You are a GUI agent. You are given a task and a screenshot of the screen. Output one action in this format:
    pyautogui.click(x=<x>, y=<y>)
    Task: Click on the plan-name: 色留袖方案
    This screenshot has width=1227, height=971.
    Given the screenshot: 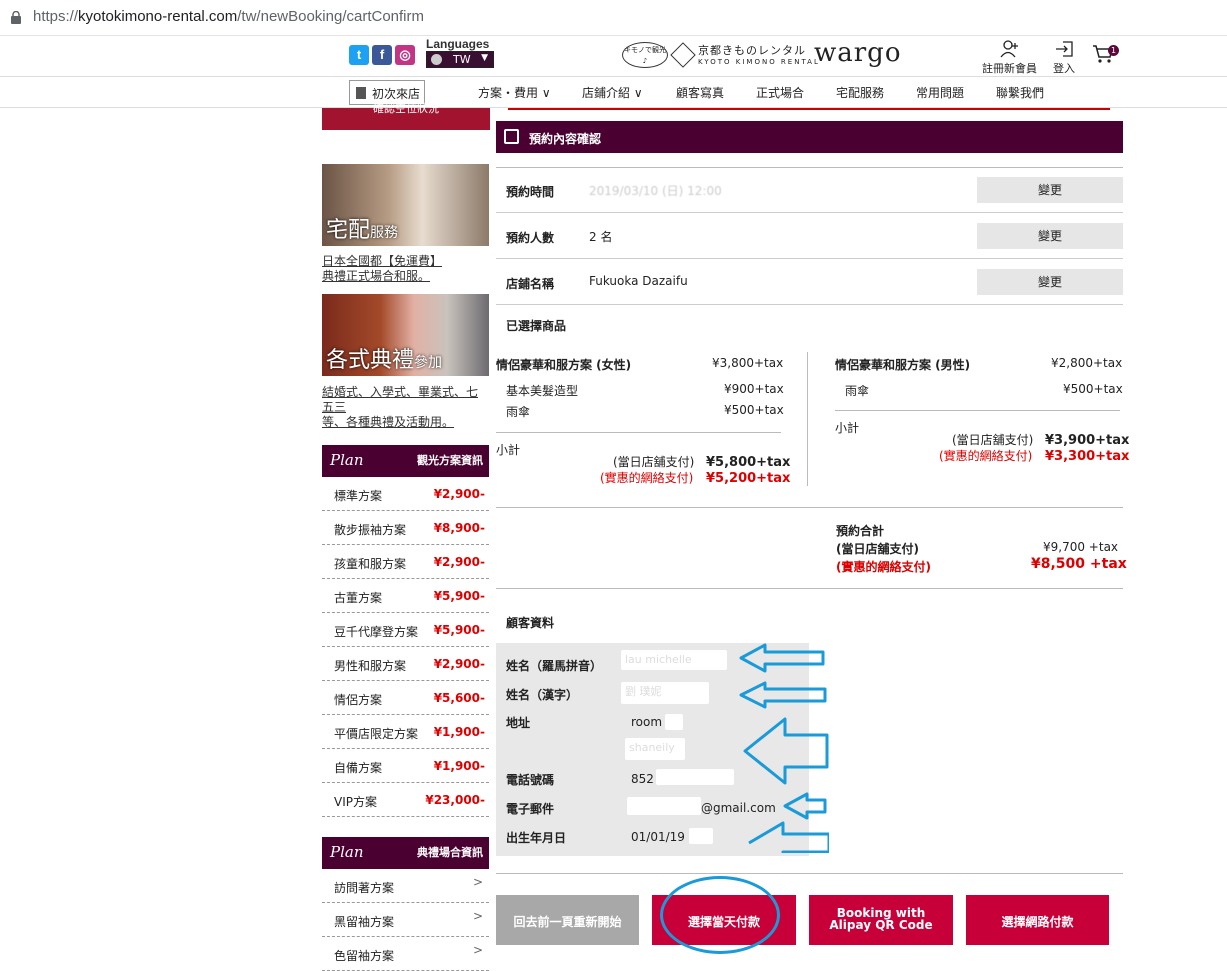 What is the action you would take?
    pyautogui.click(x=364, y=956)
    